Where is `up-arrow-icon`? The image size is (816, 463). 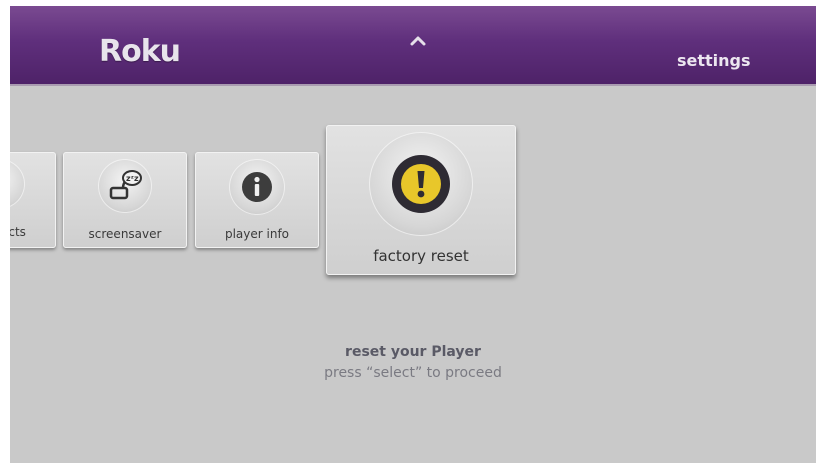 up-arrow-icon is located at coordinates (418, 40).